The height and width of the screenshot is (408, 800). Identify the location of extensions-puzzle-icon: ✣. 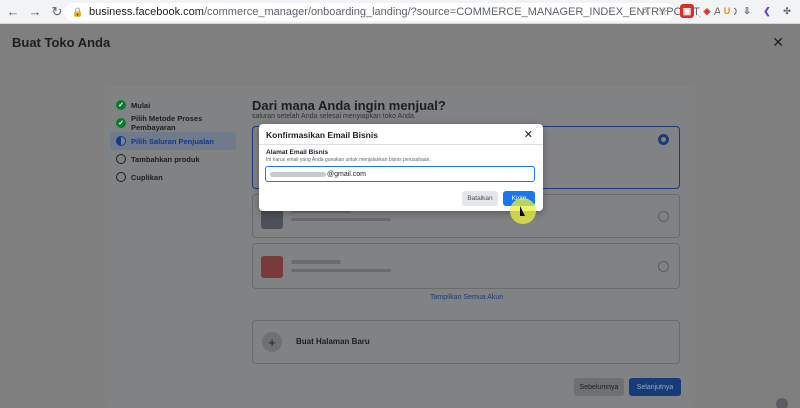
(787, 11).